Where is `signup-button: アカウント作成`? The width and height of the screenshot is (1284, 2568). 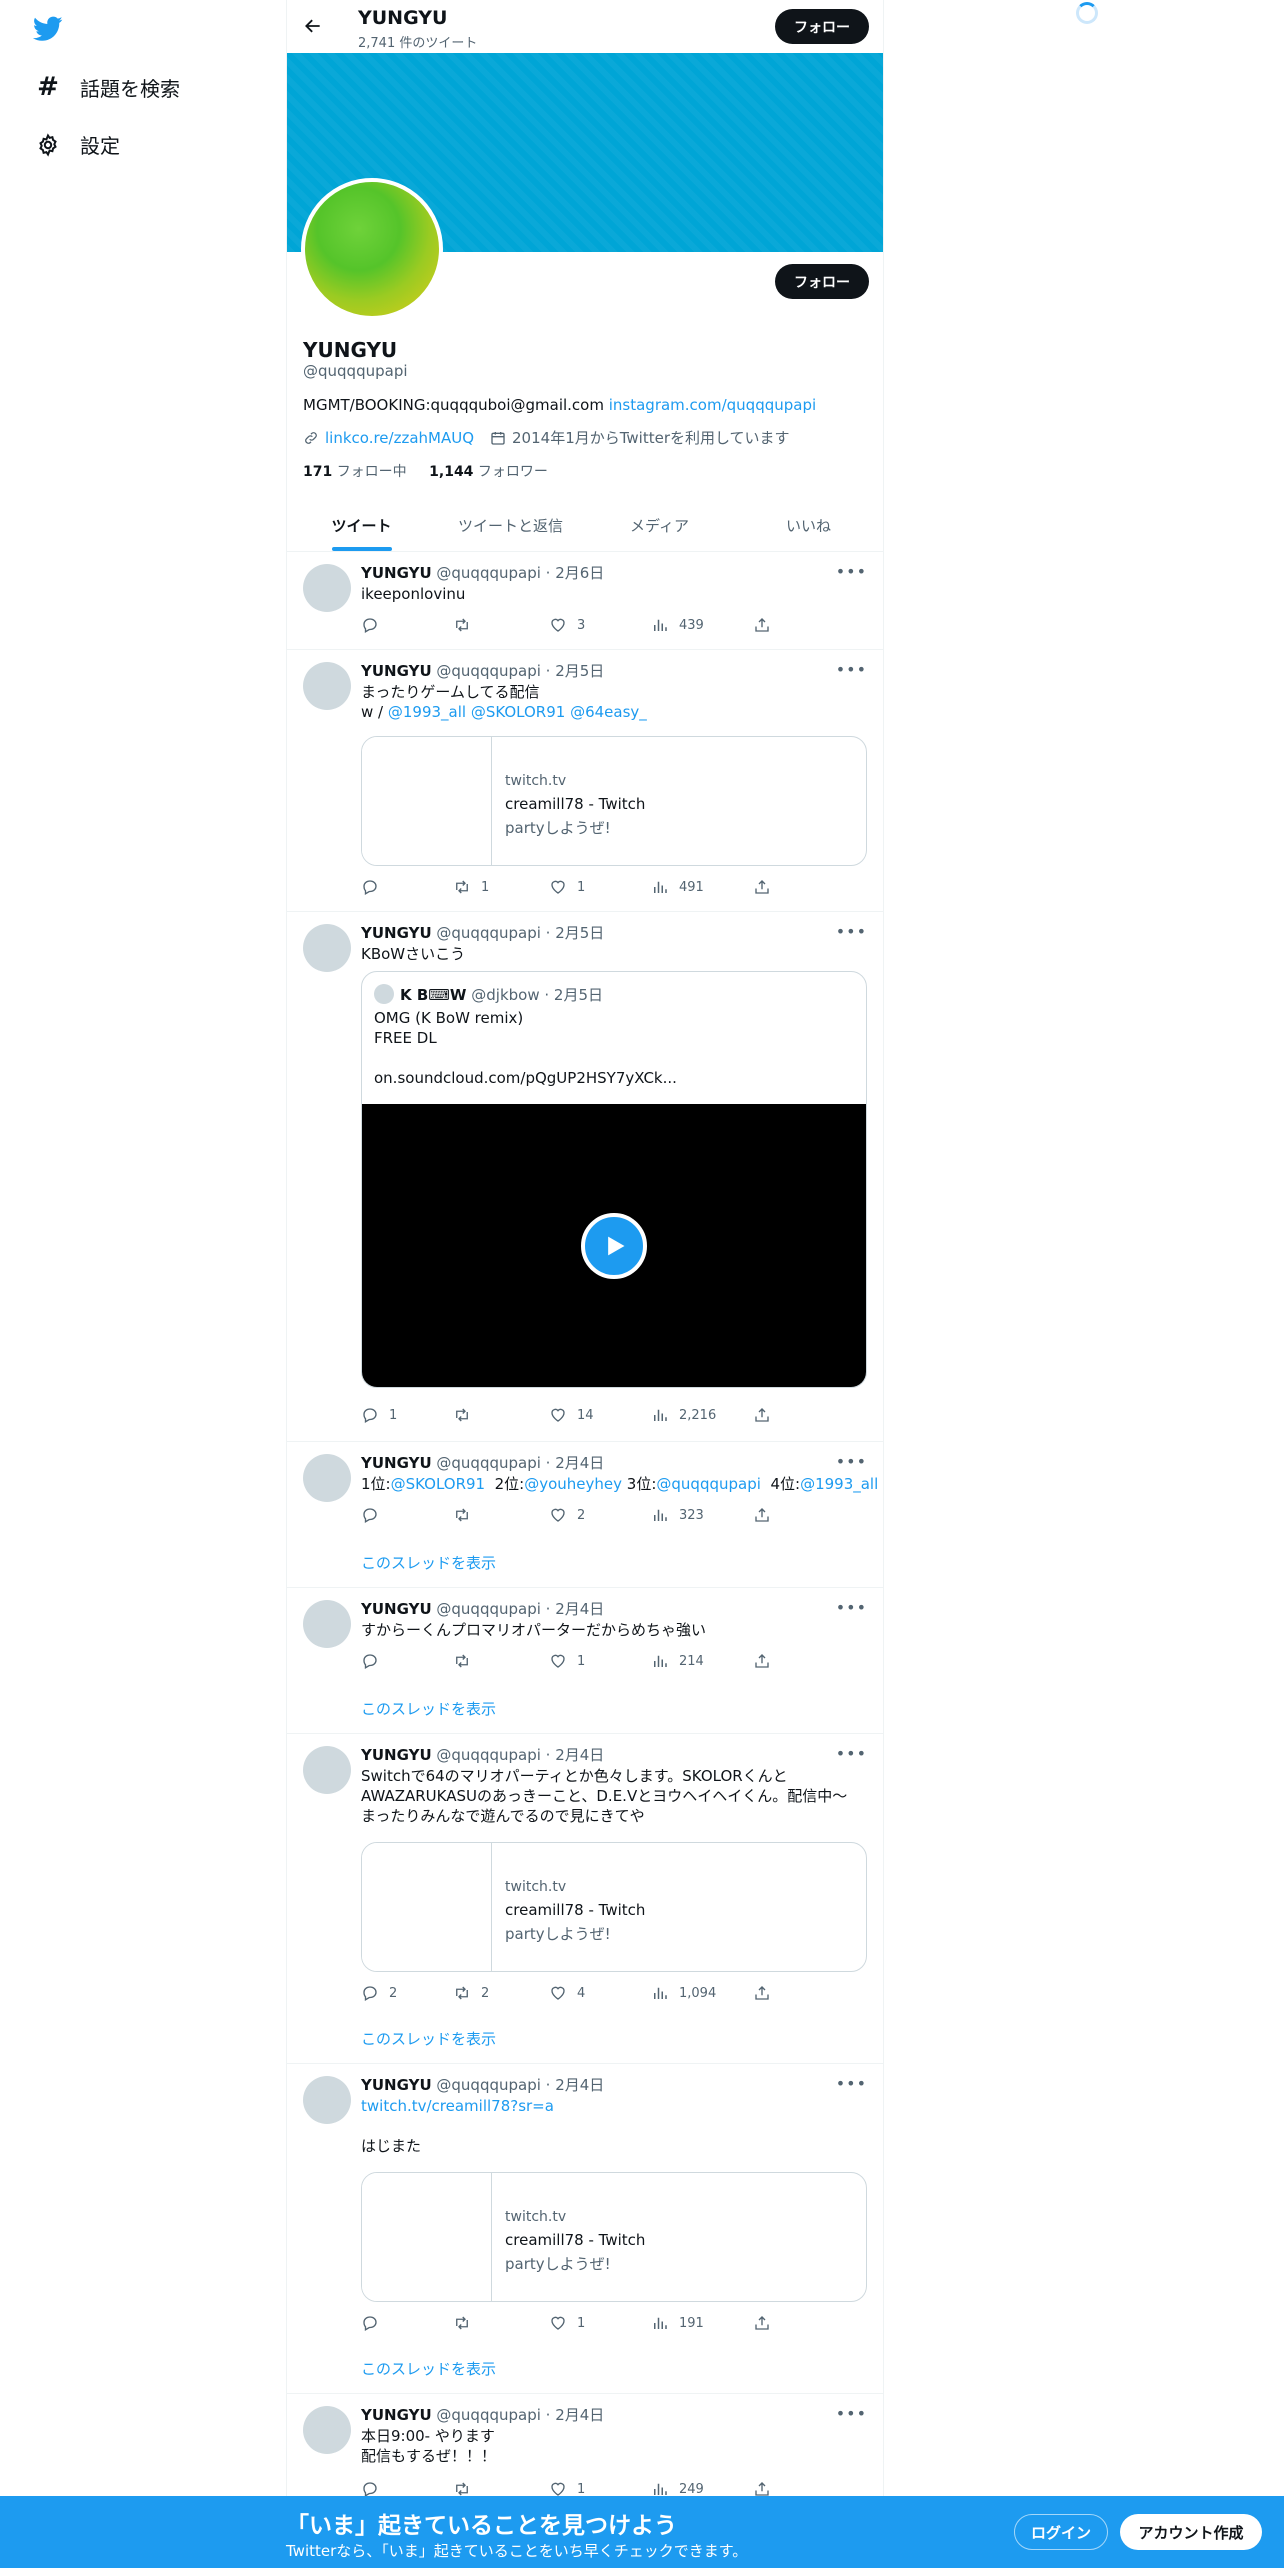
signup-button: アカウント作成 is located at coordinates (1191, 2532).